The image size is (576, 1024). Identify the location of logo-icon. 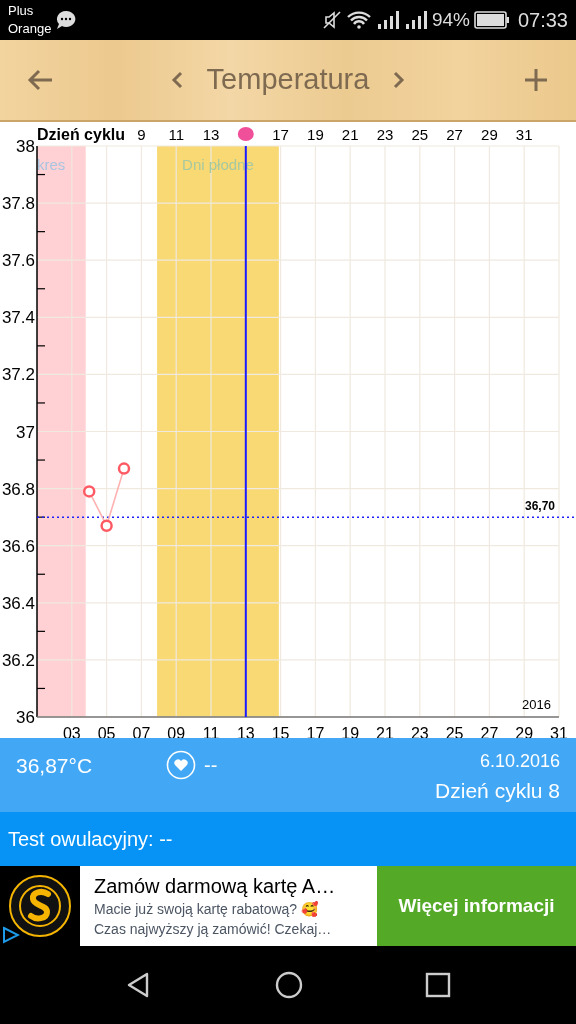
(40, 906).